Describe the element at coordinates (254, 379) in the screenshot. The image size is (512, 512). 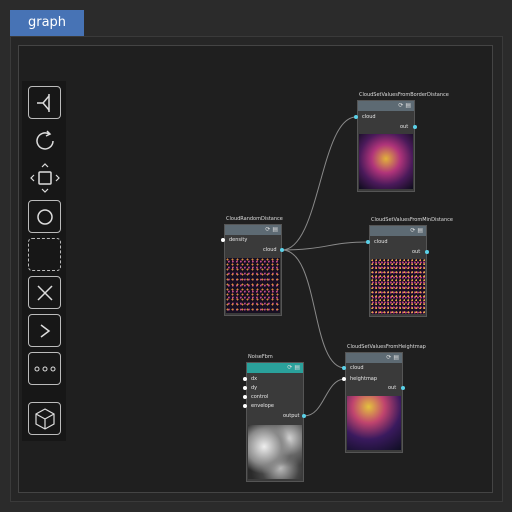
I see `port-label: dx` at that location.